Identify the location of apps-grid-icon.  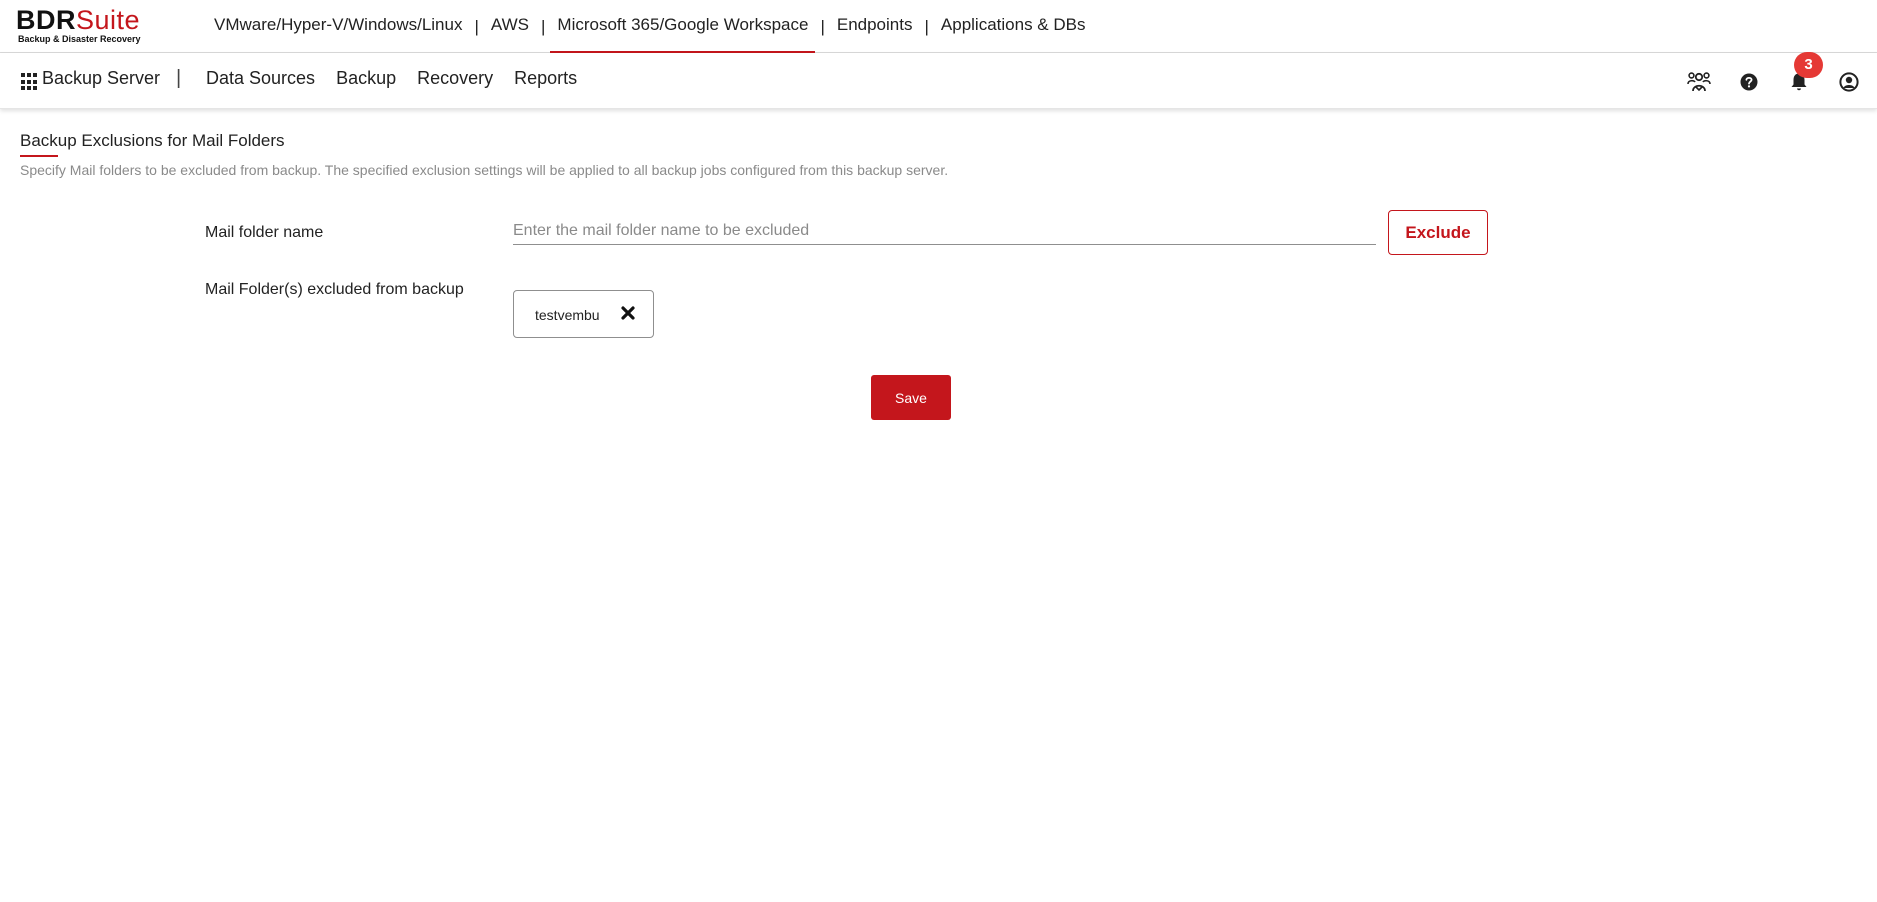
(30, 82).